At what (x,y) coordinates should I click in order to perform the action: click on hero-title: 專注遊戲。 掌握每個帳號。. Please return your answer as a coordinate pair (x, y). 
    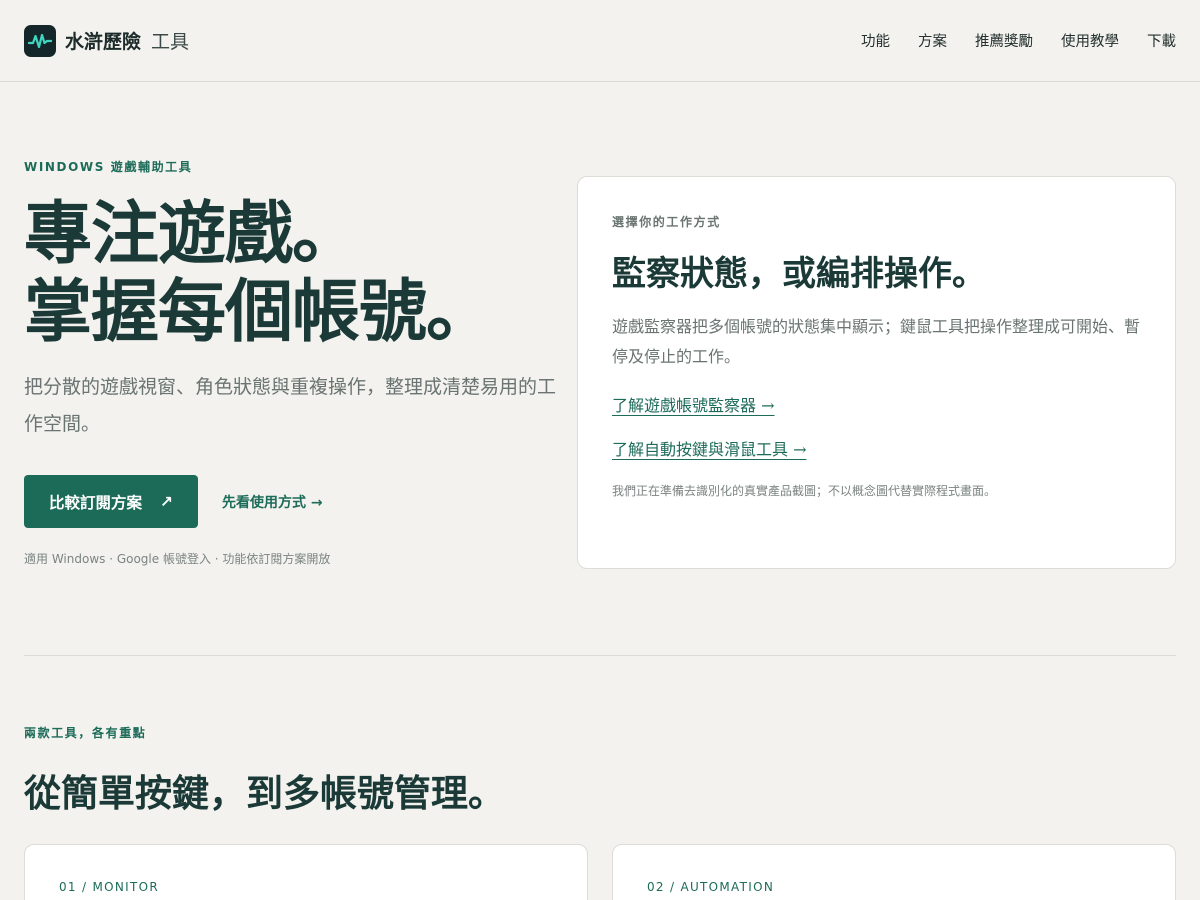
    Looking at the image, I should click on (294, 273).